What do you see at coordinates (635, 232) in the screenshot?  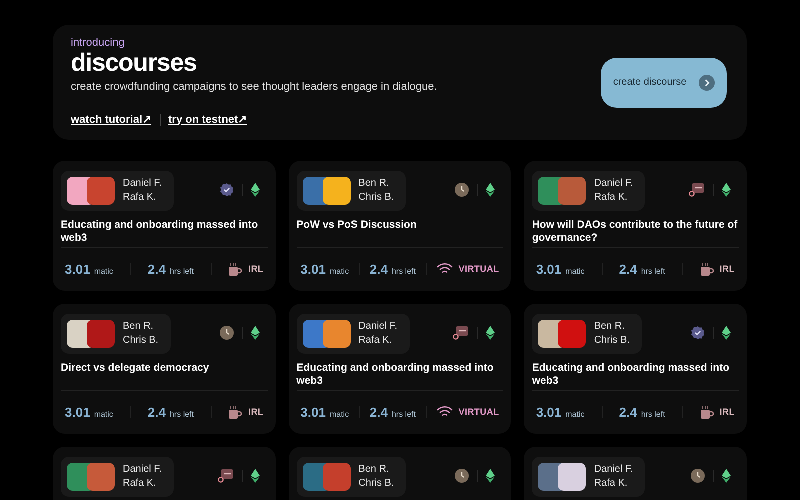 I see `discourse-title: How will DAOs contribute to the future of governance?` at bounding box center [635, 232].